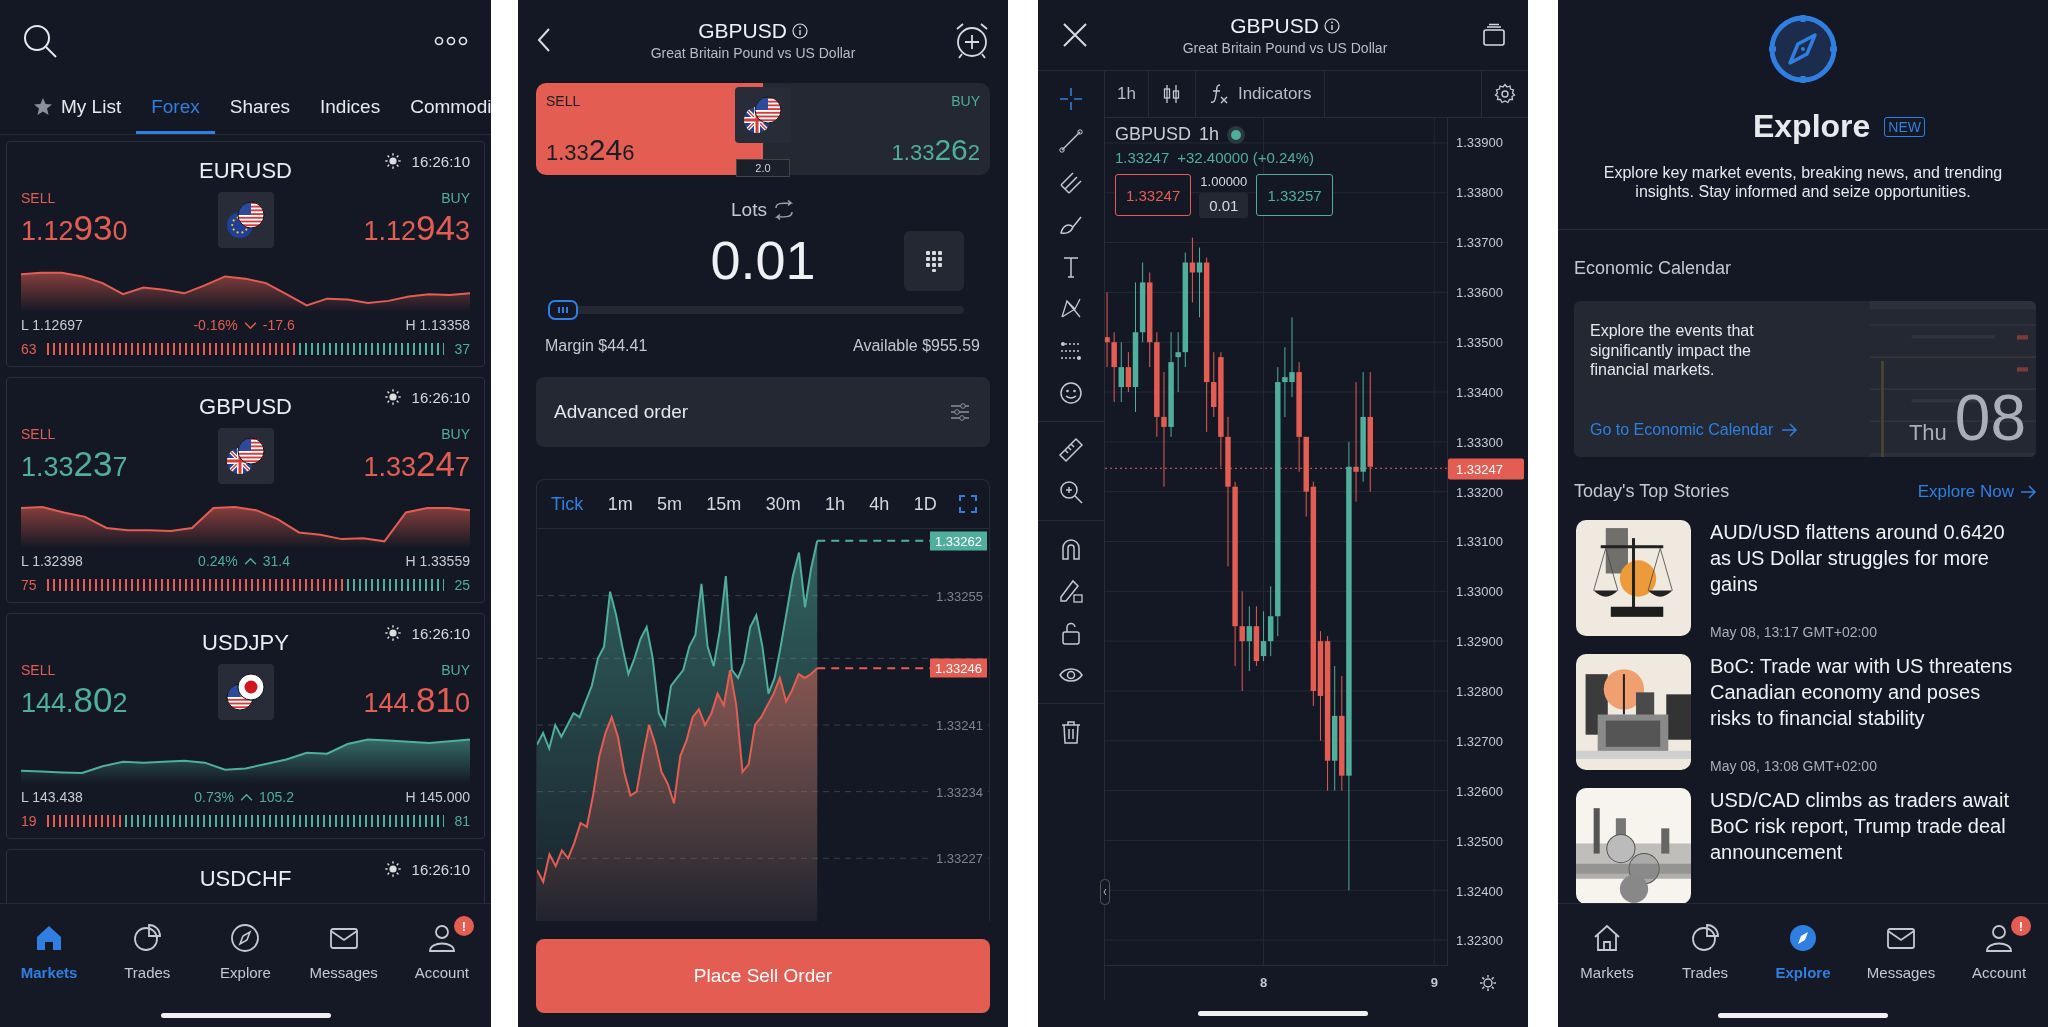 The image size is (2048, 1027). Describe the element at coordinates (29, 349) in the screenshot. I see `sellers-percent: 63` at that location.